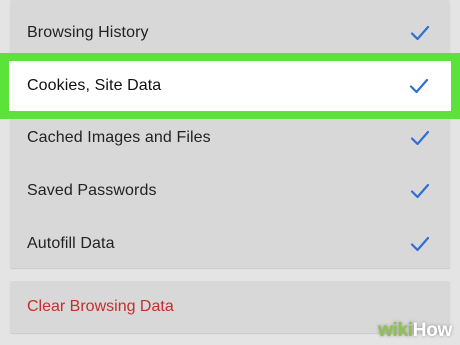  What do you see at coordinates (230, 243) in the screenshot?
I see `option-autofill-data: Autofill Data` at bounding box center [230, 243].